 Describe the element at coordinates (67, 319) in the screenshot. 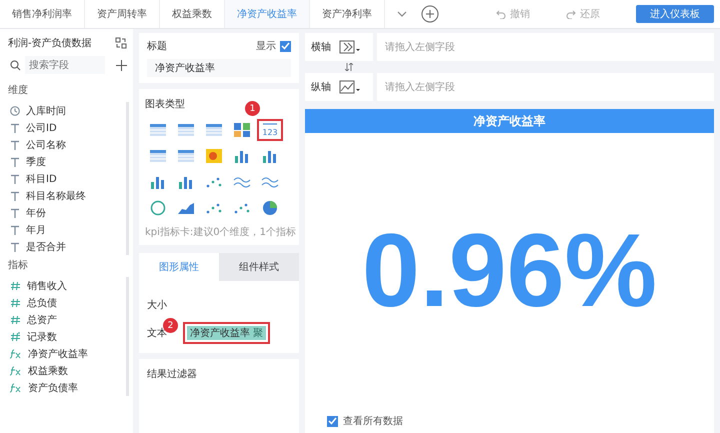

I see `field-item: 总资产` at that location.